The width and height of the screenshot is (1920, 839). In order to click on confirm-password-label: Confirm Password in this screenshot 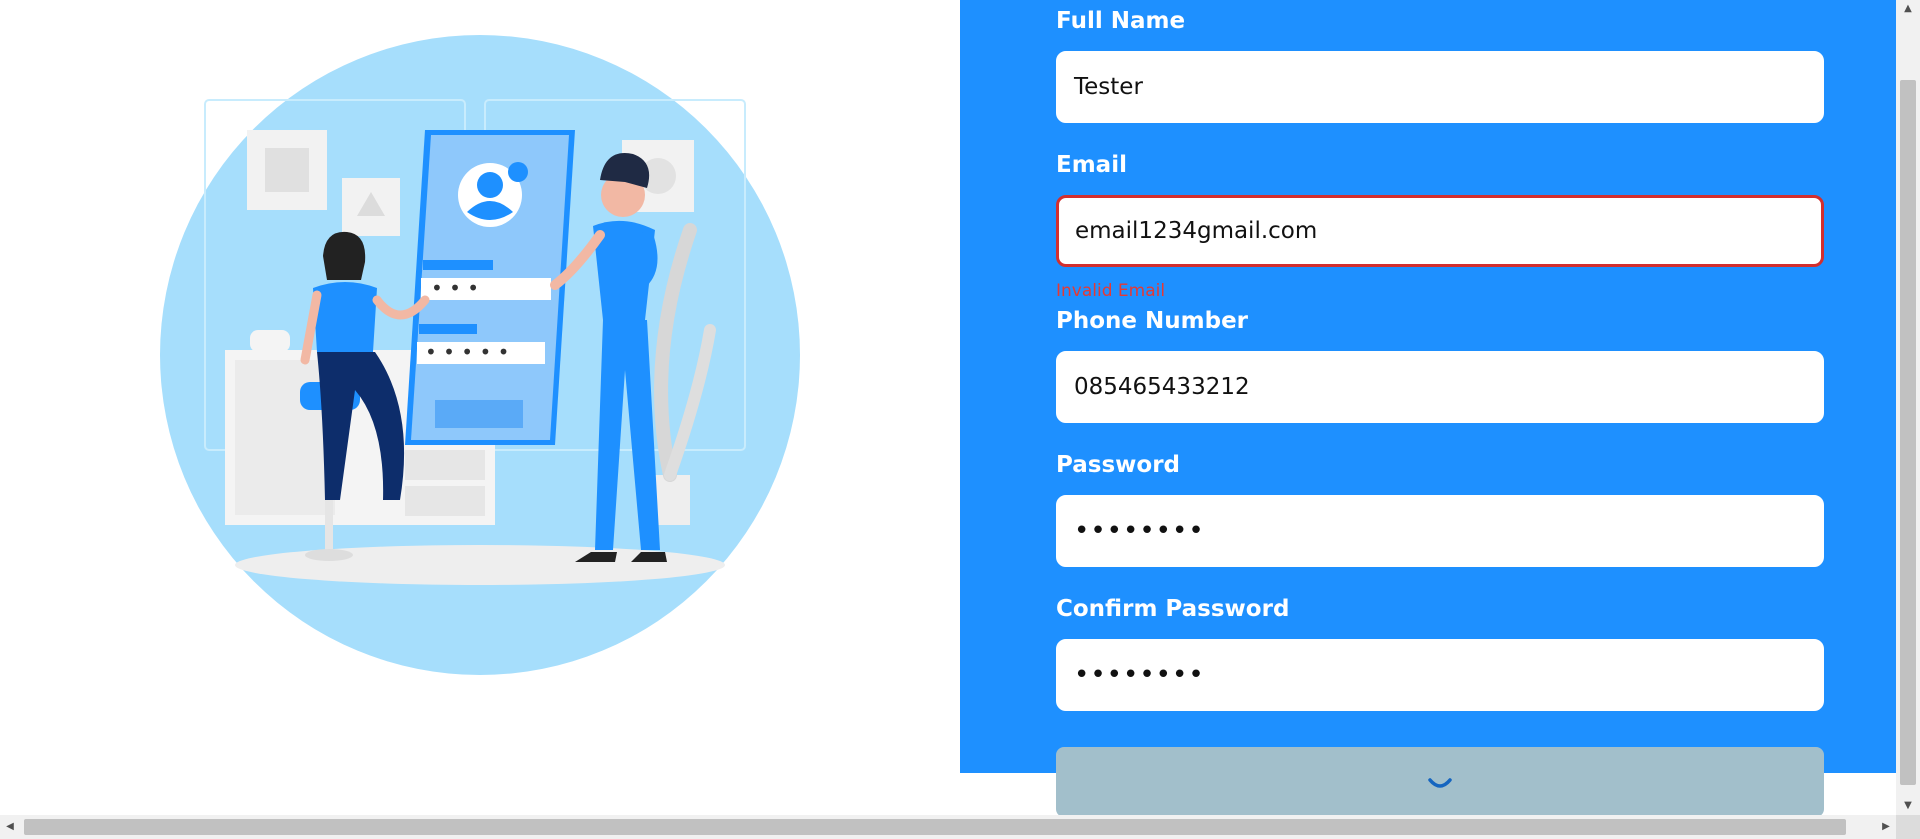, I will do `click(1173, 609)`.